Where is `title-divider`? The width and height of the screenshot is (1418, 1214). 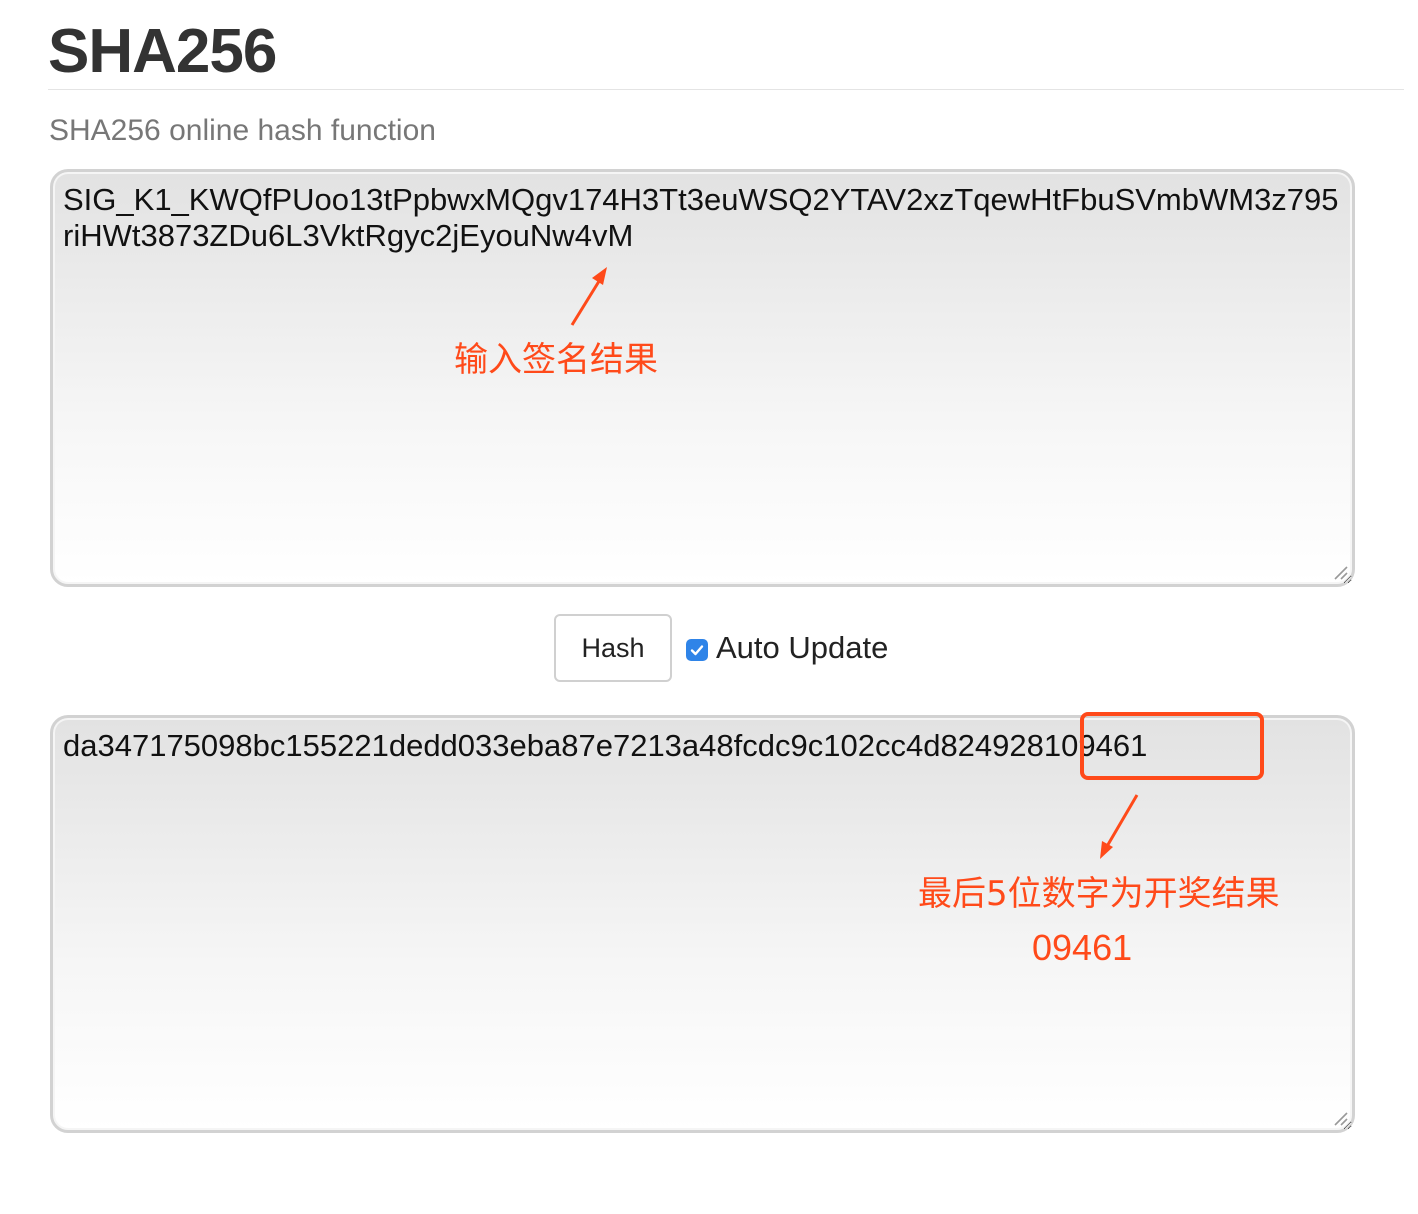
title-divider is located at coordinates (726, 89).